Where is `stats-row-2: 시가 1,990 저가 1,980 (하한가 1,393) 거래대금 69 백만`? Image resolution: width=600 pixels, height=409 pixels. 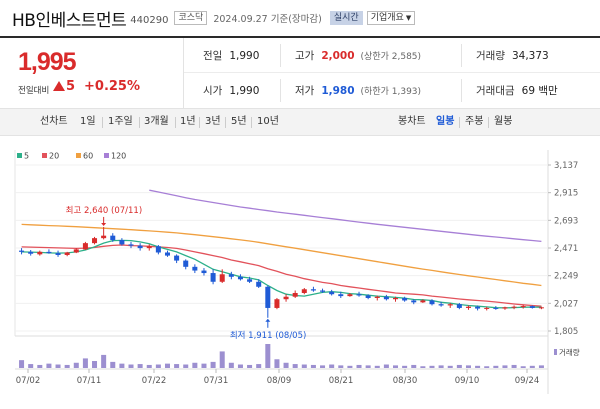
stats-row-2: 시가 1,990 저가 1,980 (하한가 1,393) 거래대금 69 백만 is located at coordinates (392, 90).